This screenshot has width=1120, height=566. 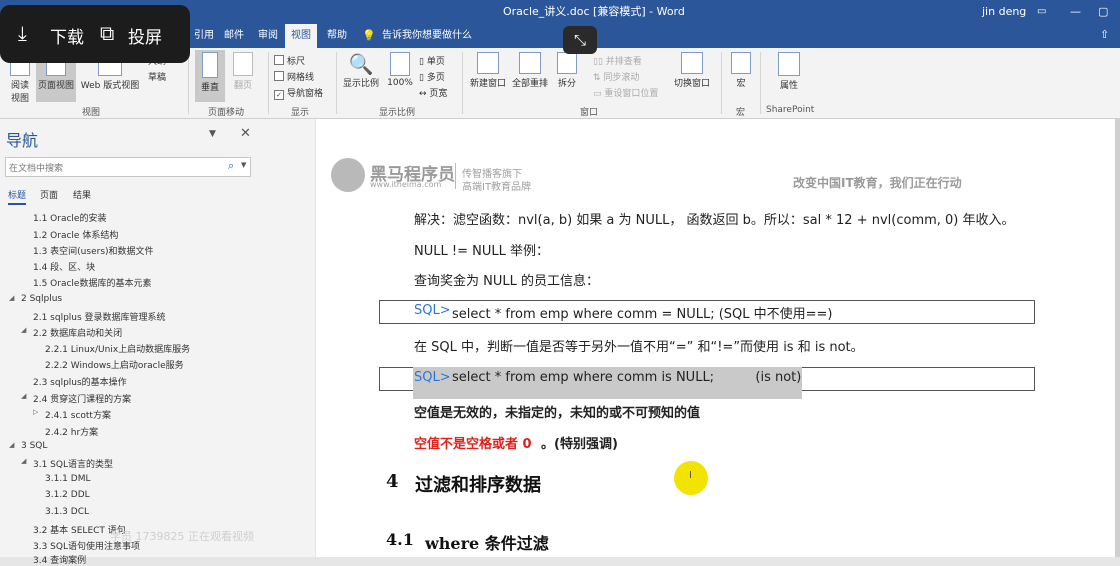 What do you see at coordinates (789, 64) in the screenshot?
I see `properties-icon` at bounding box center [789, 64].